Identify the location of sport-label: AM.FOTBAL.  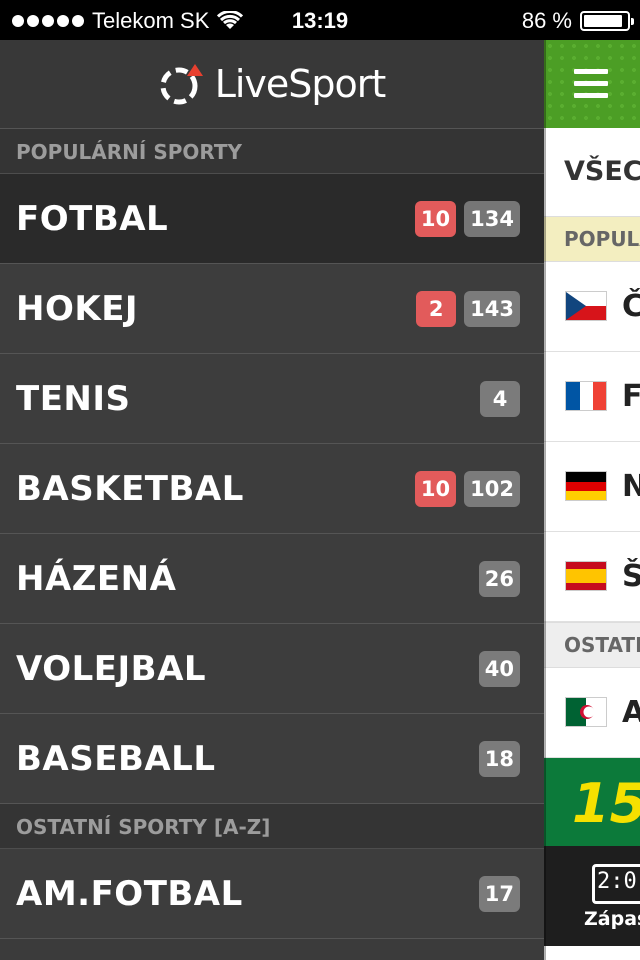
(129, 894).